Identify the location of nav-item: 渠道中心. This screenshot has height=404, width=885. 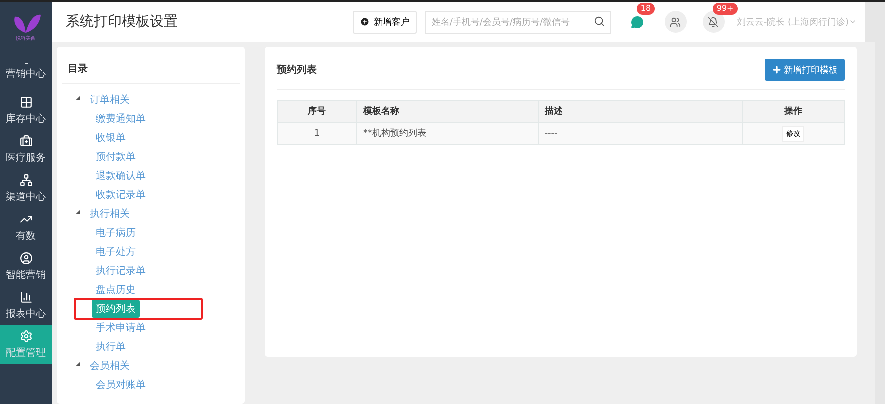
(26, 188).